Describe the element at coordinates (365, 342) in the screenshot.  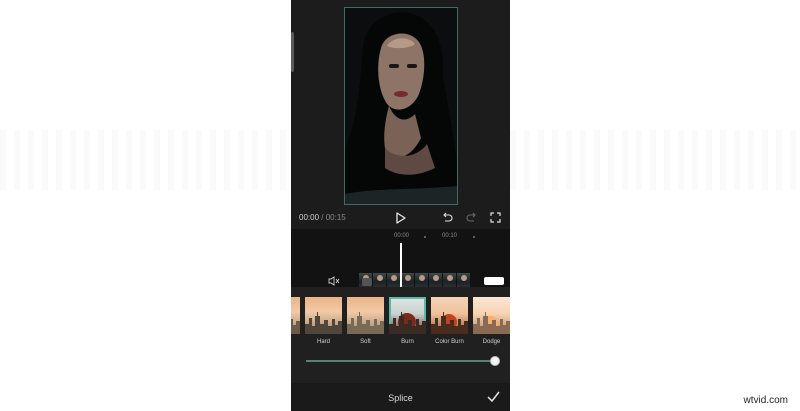
I see `blend-mode-label: Soft` at that location.